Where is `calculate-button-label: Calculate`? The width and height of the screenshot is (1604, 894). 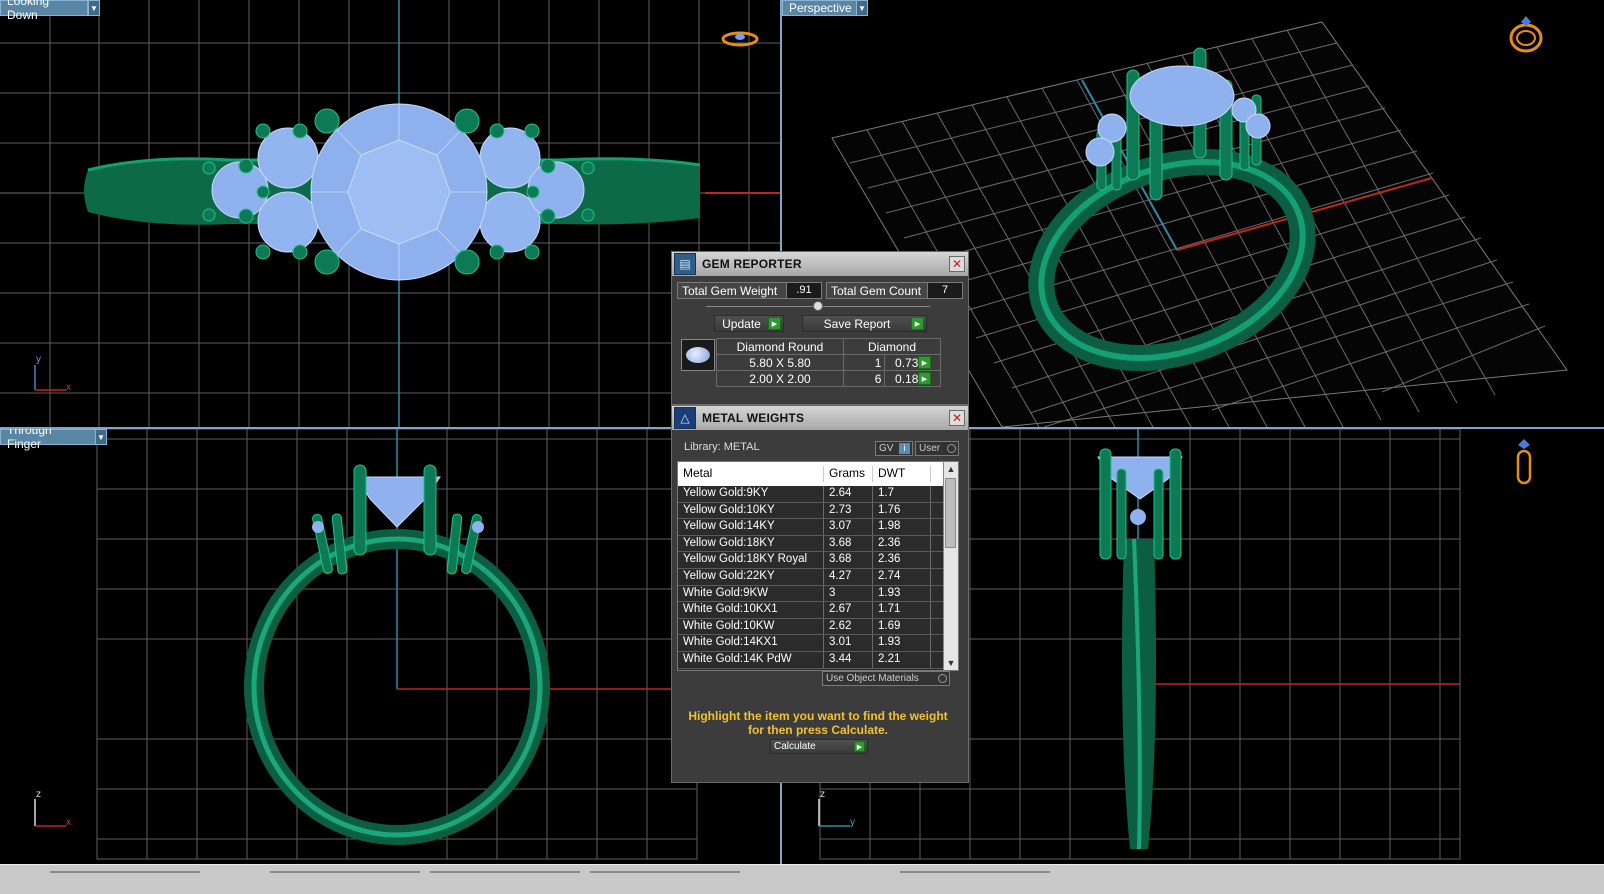
calculate-button-label: Calculate is located at coordinates (795, 746).